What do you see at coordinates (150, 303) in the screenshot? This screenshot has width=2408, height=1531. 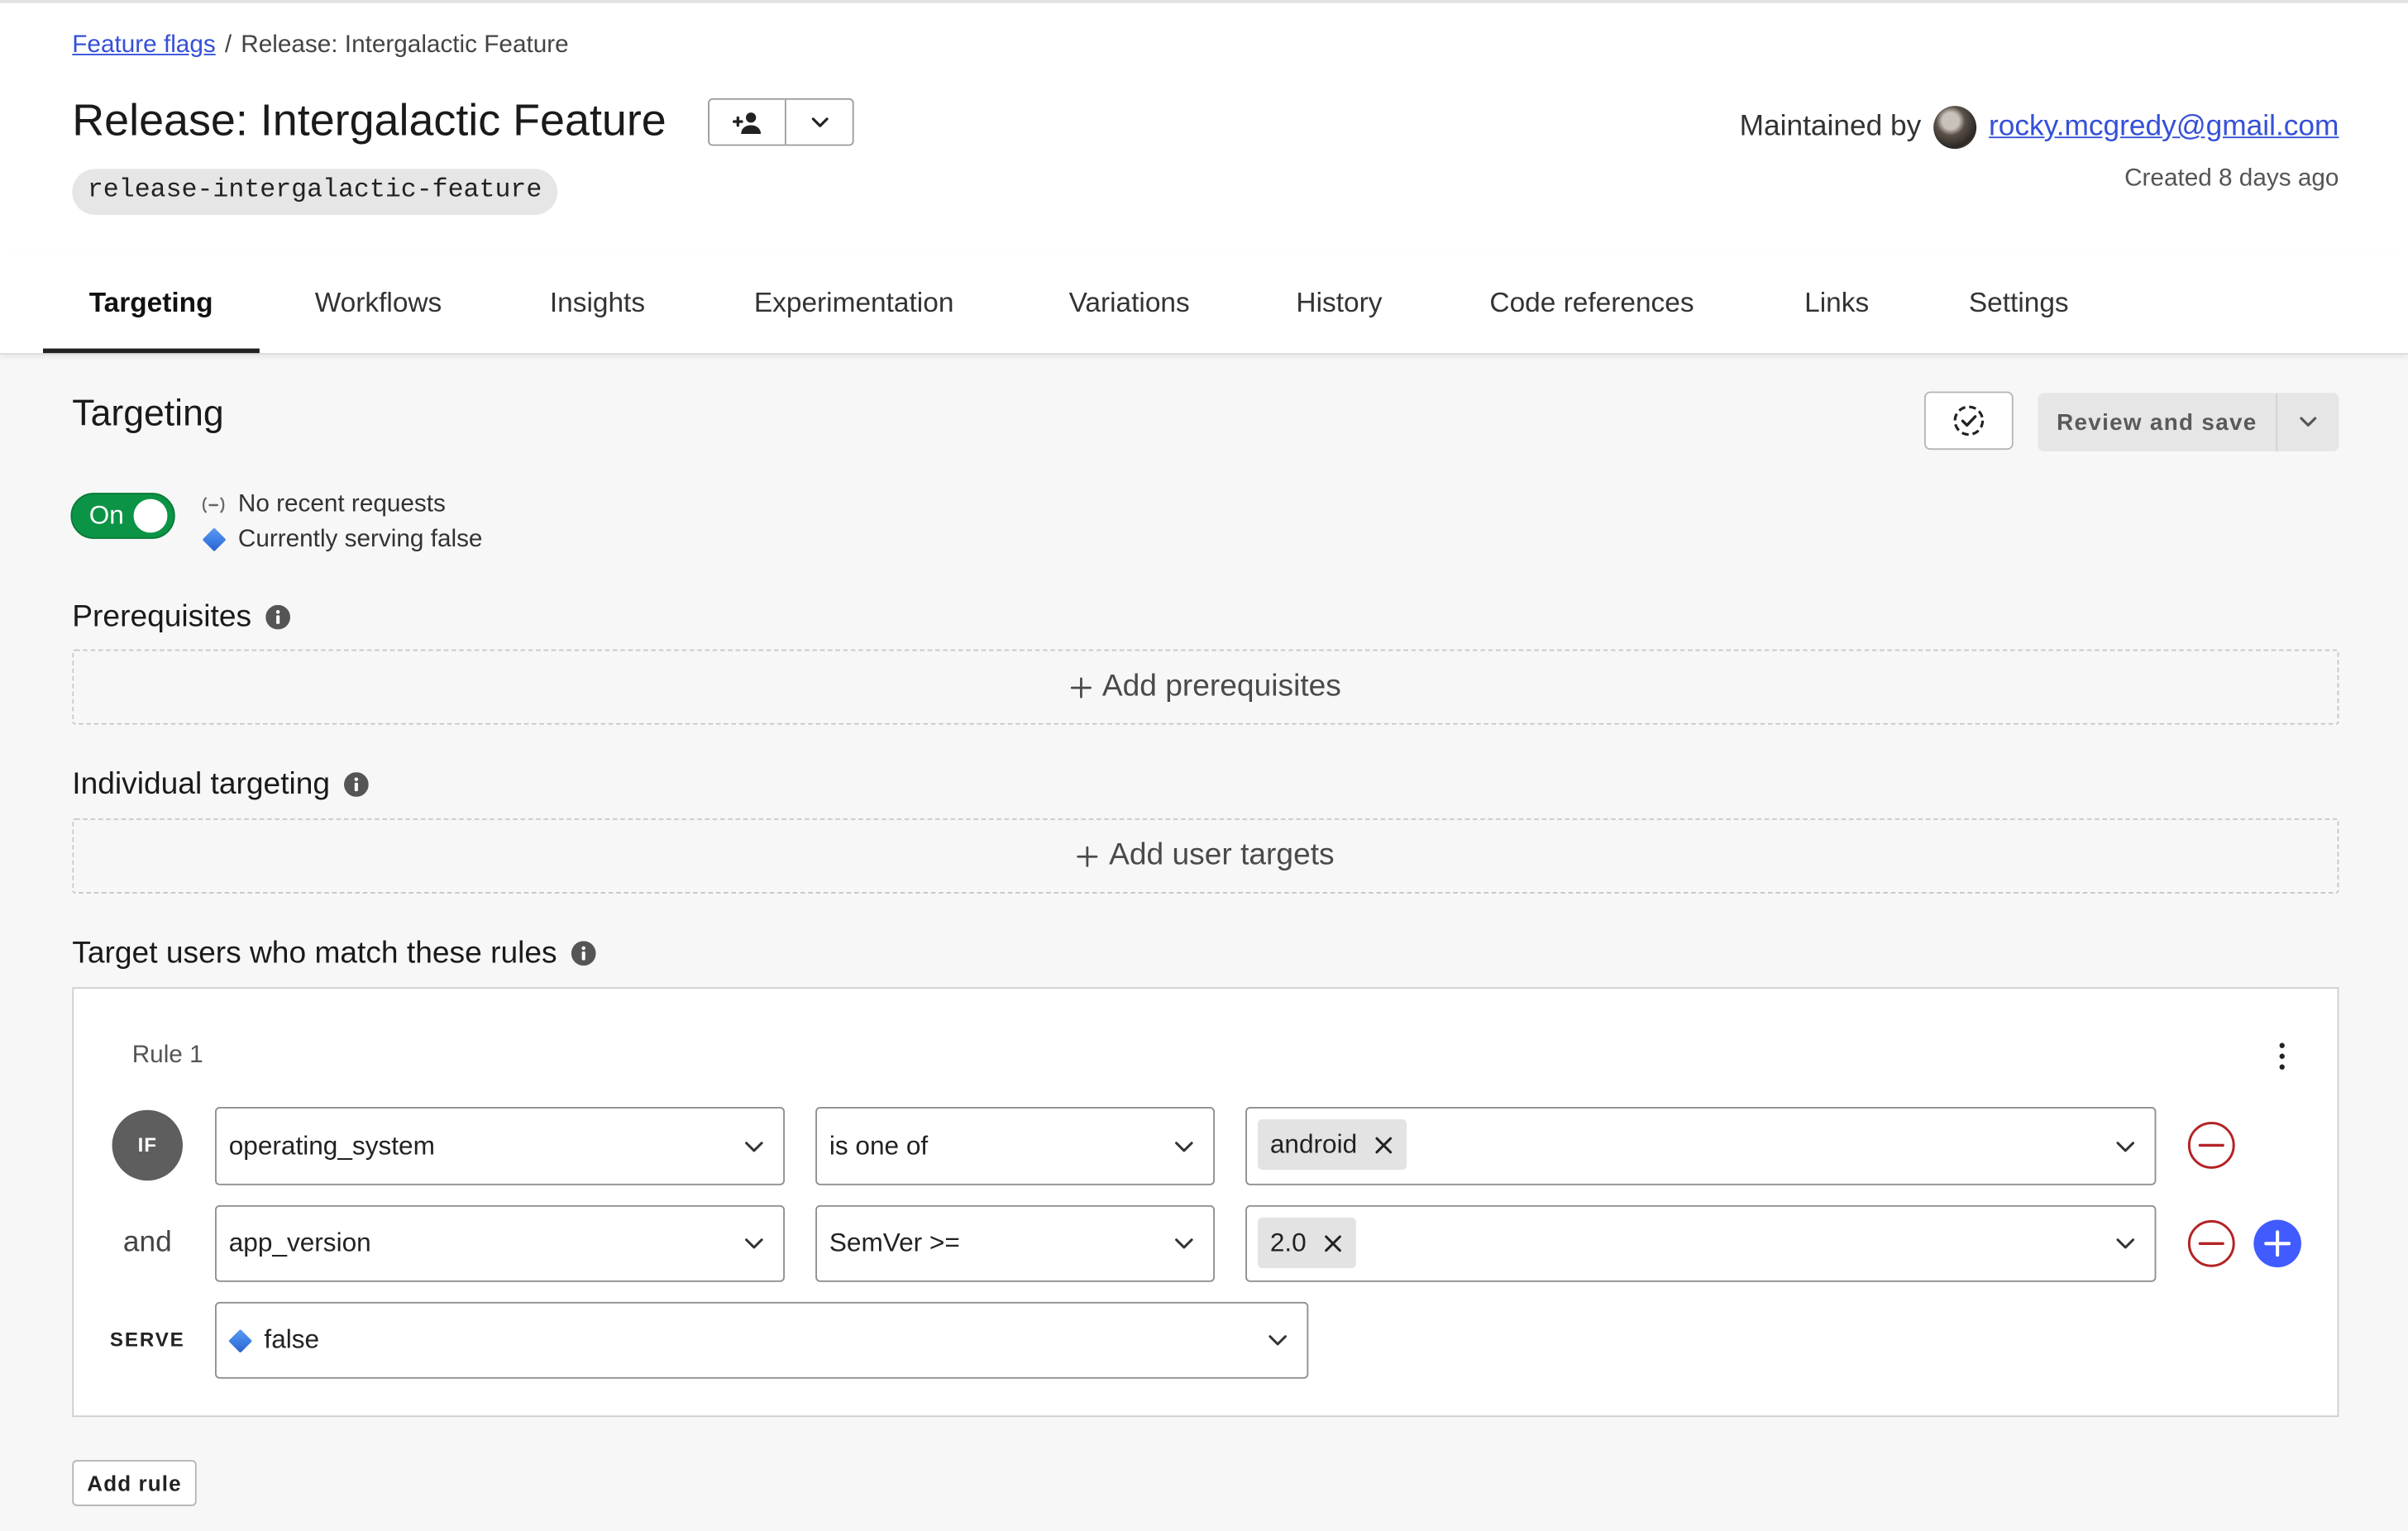 I see `tab-targeting: Targeting` at bounding box center [150, 303].